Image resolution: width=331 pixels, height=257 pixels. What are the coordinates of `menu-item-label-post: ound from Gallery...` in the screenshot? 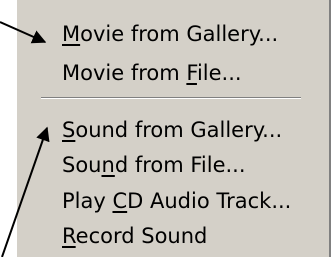 It's located at (179, 130).